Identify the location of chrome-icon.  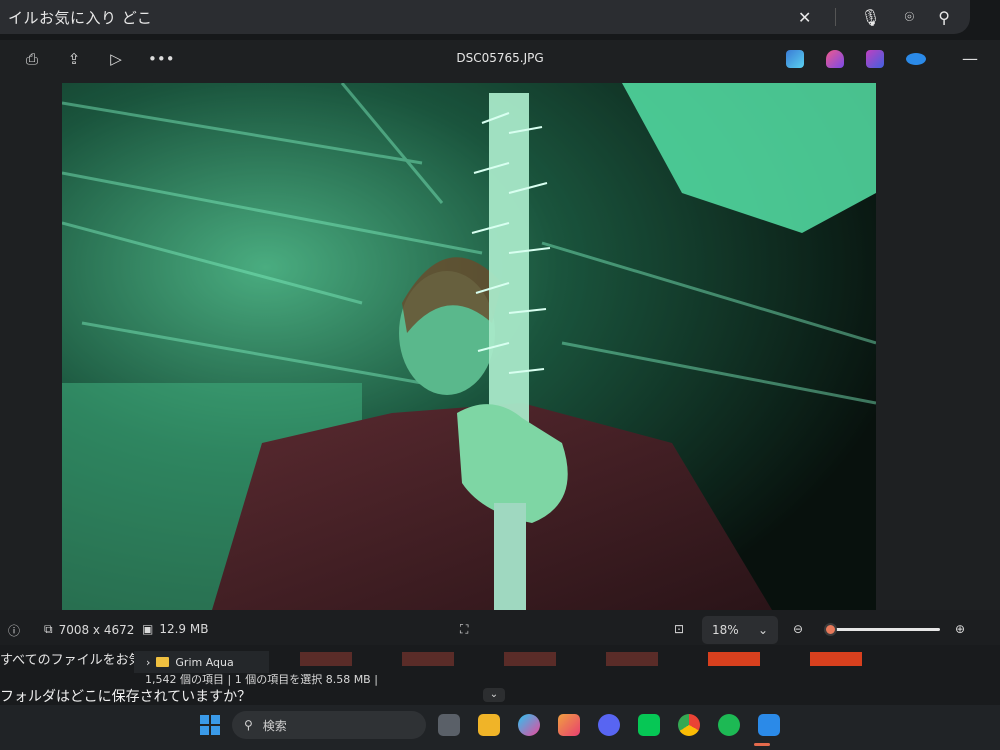
(689, 725).